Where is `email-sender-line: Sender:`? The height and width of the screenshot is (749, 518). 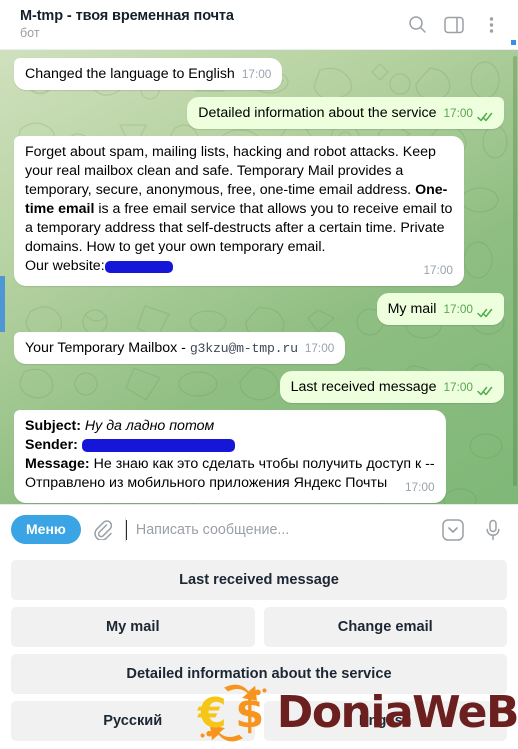 email-sender-line: Sender: is located at coordinates (230, 445).